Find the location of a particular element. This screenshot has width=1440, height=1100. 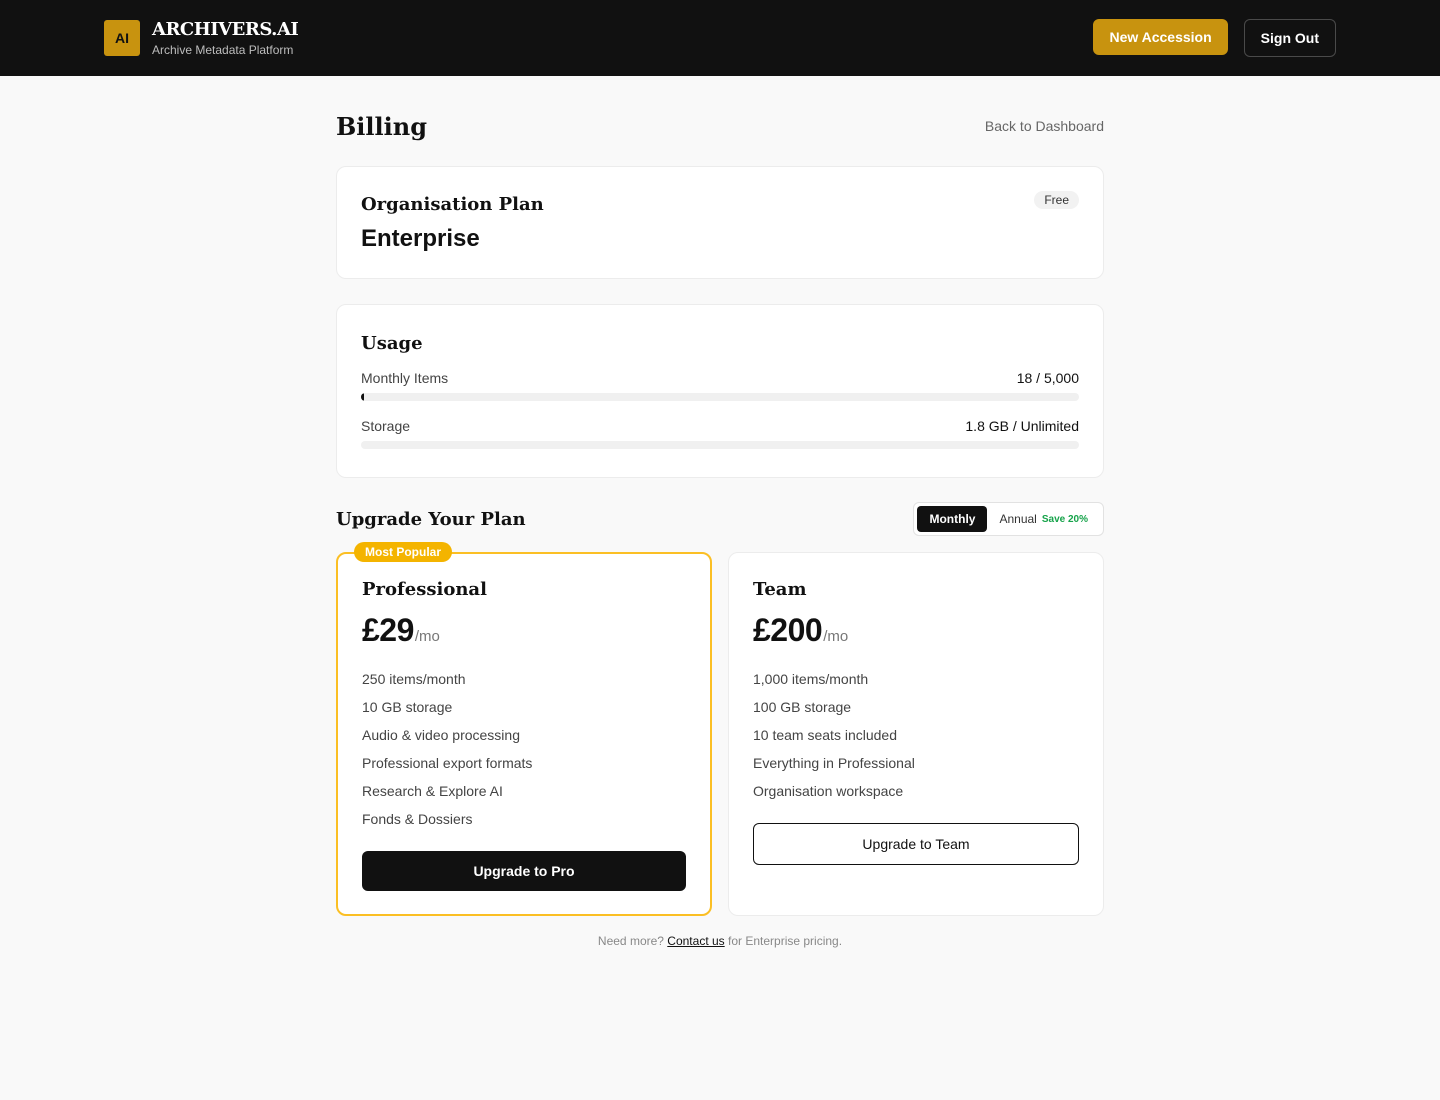

feature-item: 10 GB storage is located at coordinates (407, 707).